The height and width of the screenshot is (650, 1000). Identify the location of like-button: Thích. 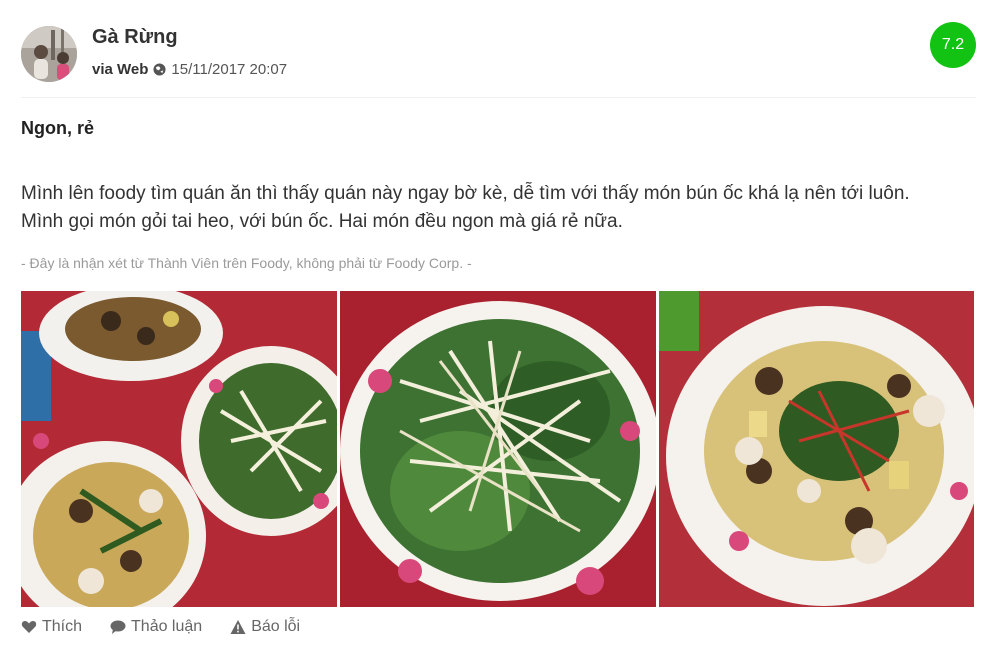
(51, 627).